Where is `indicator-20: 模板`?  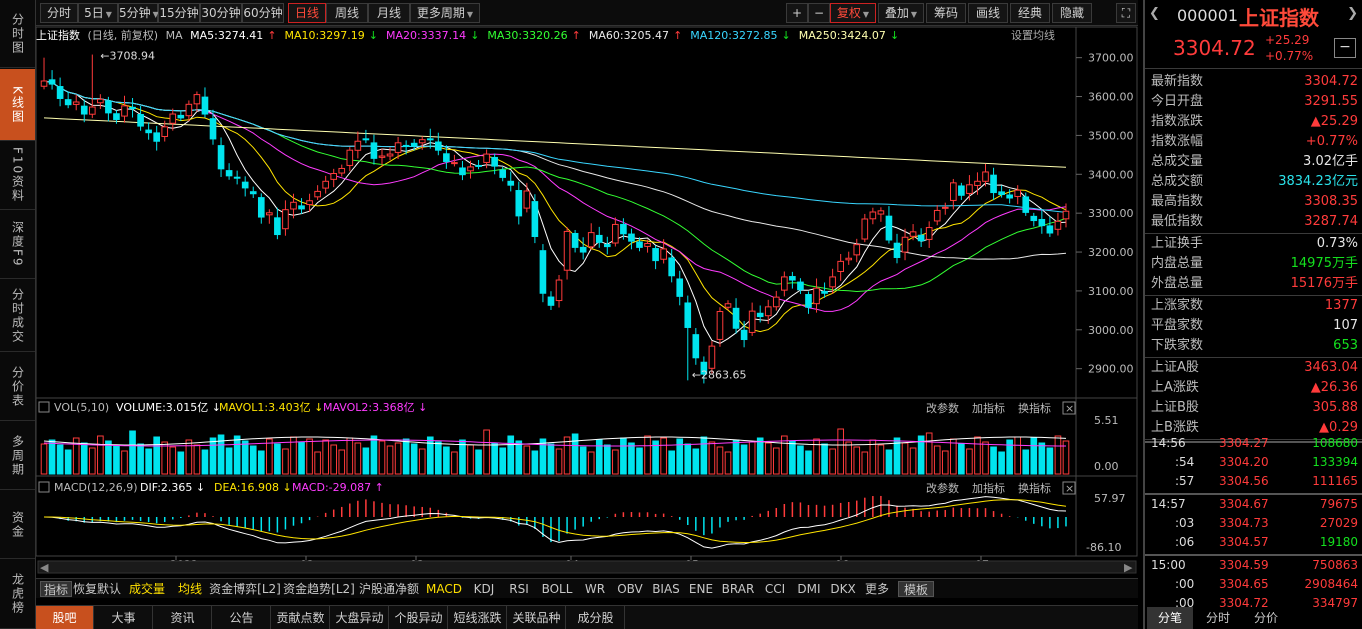 indicator-20: 模板 is located at coordinates (916, 589).